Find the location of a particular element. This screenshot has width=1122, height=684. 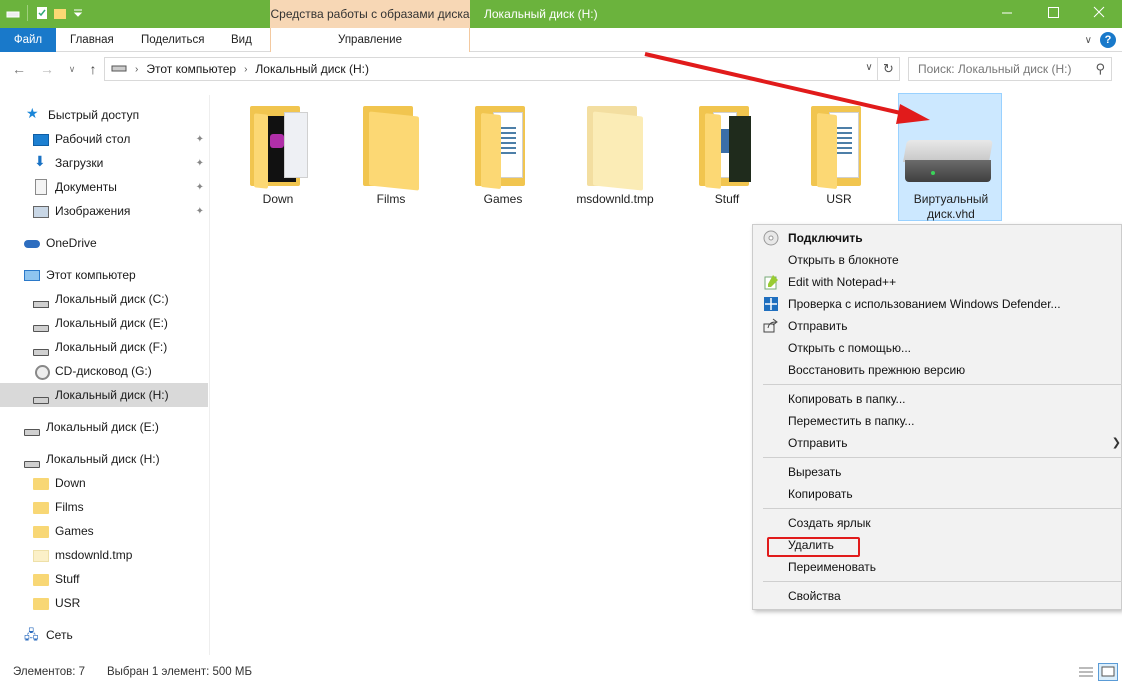

refresh-button: ↻ is located at coordinates (889, 69).